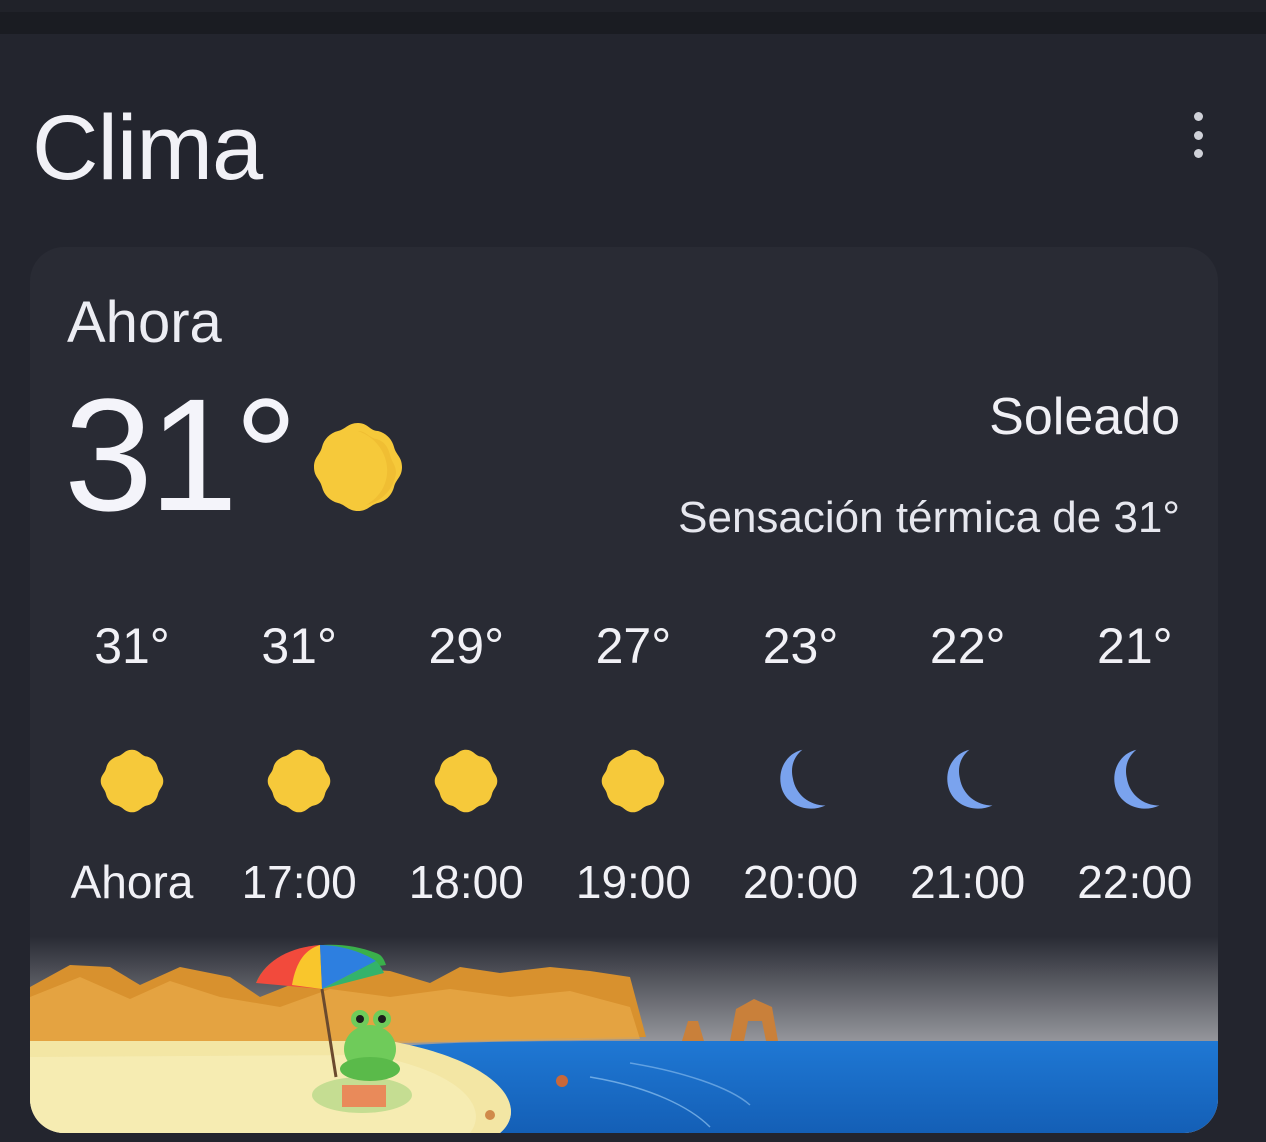  Describe the element at coordinates (633, 646) in the screenshot. I see `hourly-temp: 27°` at that location.